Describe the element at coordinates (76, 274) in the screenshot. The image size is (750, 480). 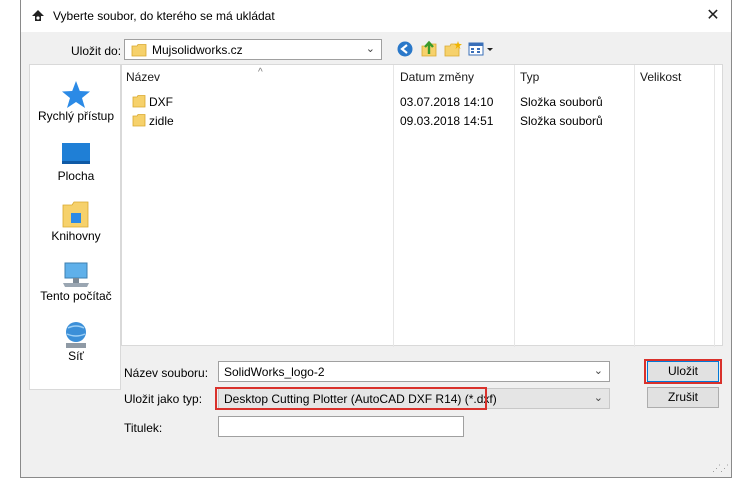
I see `computer-icon` at that location.